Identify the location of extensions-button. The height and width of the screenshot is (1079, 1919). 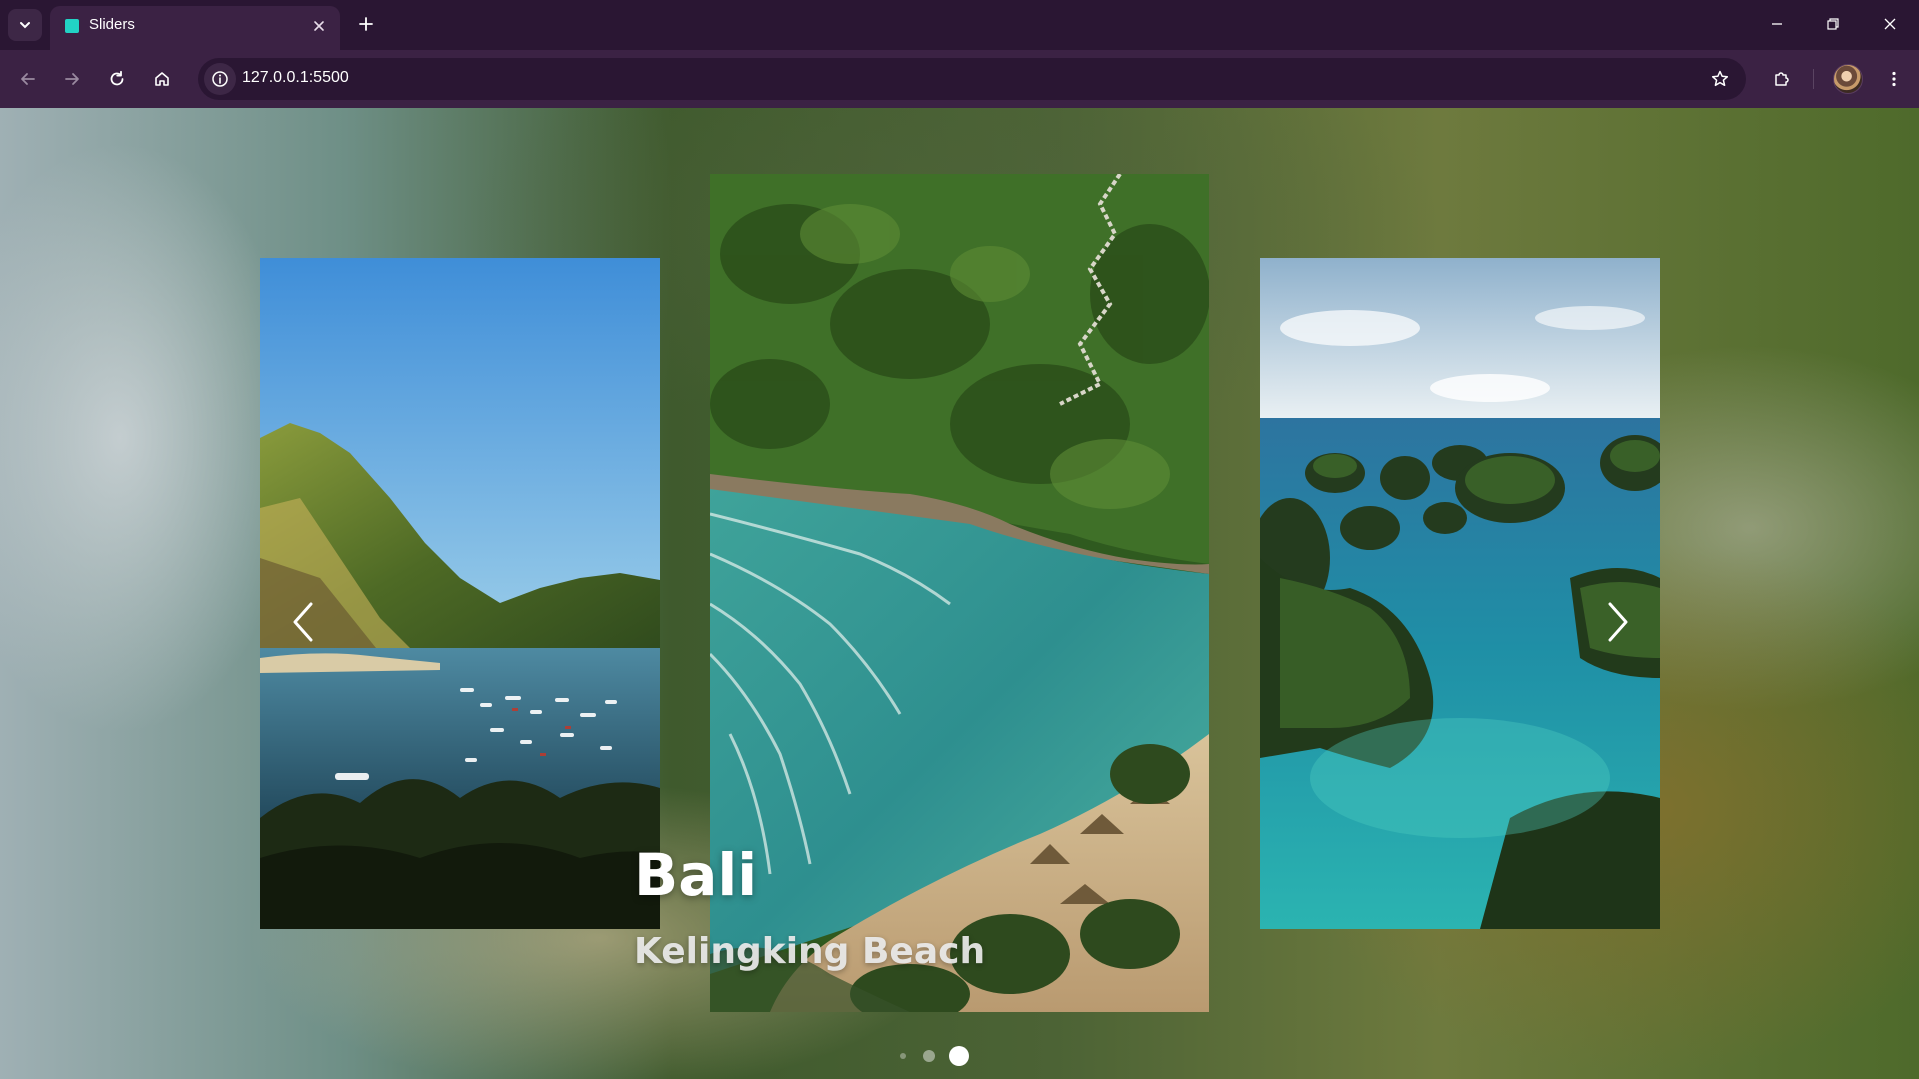
(1782, 79).